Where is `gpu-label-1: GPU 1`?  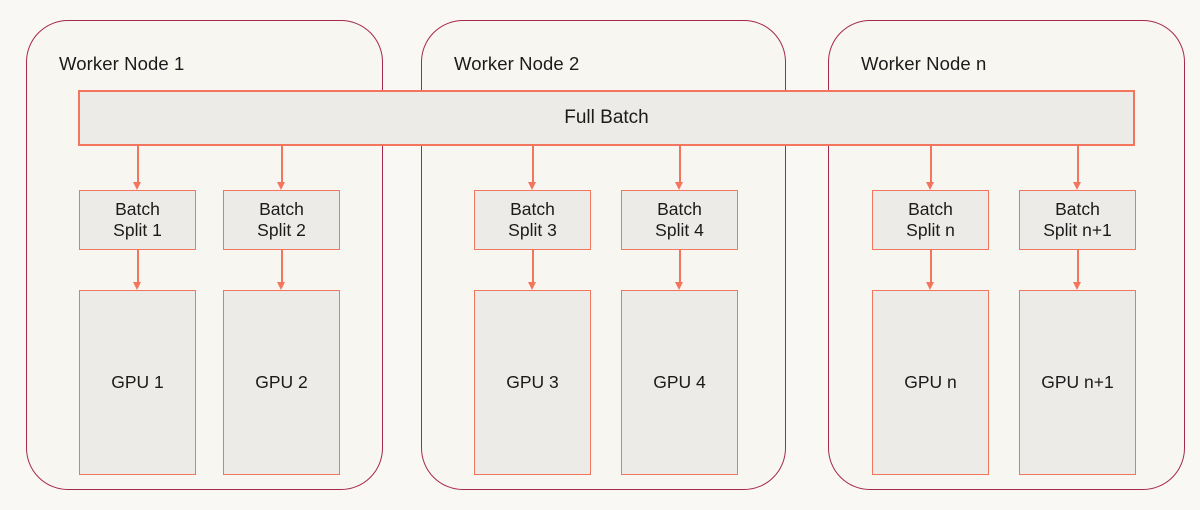 gpu-label-1: GPU 1 is located at coordinates (137, 382).